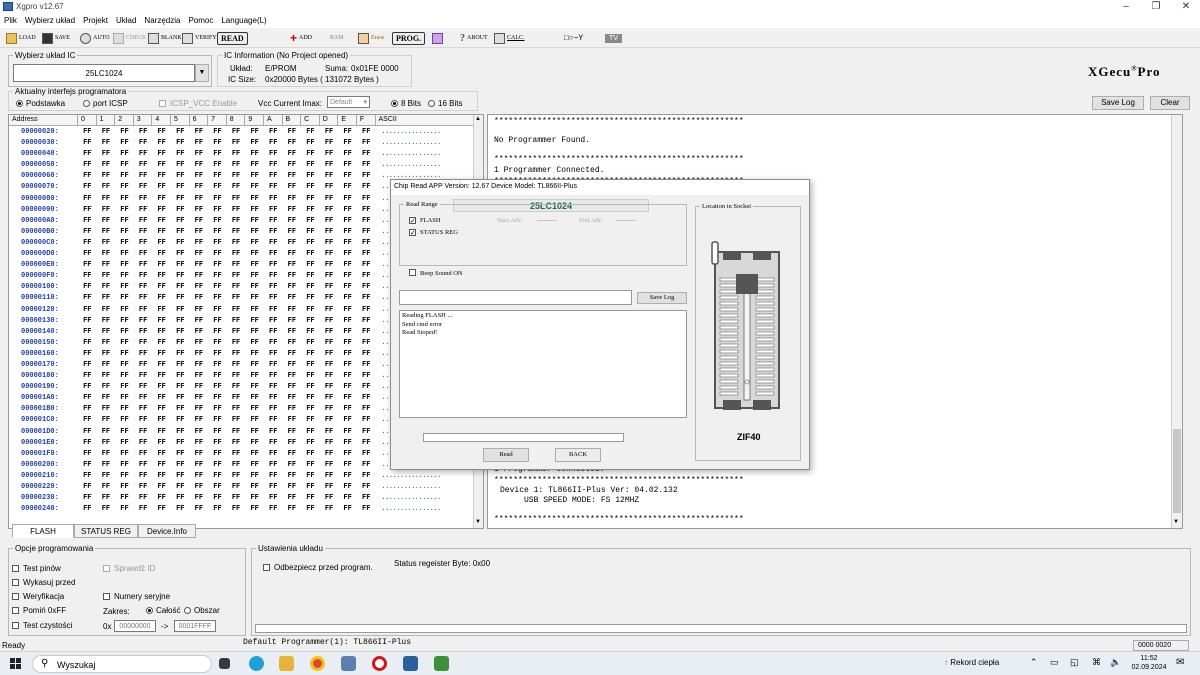 The height and width of the screenshot is (675, 1200). Describe the element at coordinates (406, 103) in the screenshot. I see `bits8-radio: 8 Bits` at that location.